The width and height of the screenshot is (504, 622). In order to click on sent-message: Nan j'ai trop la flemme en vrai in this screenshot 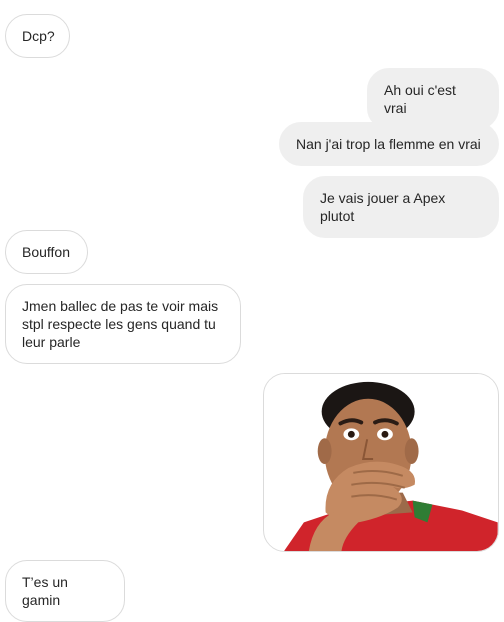, I will do `click(389, 144)`.